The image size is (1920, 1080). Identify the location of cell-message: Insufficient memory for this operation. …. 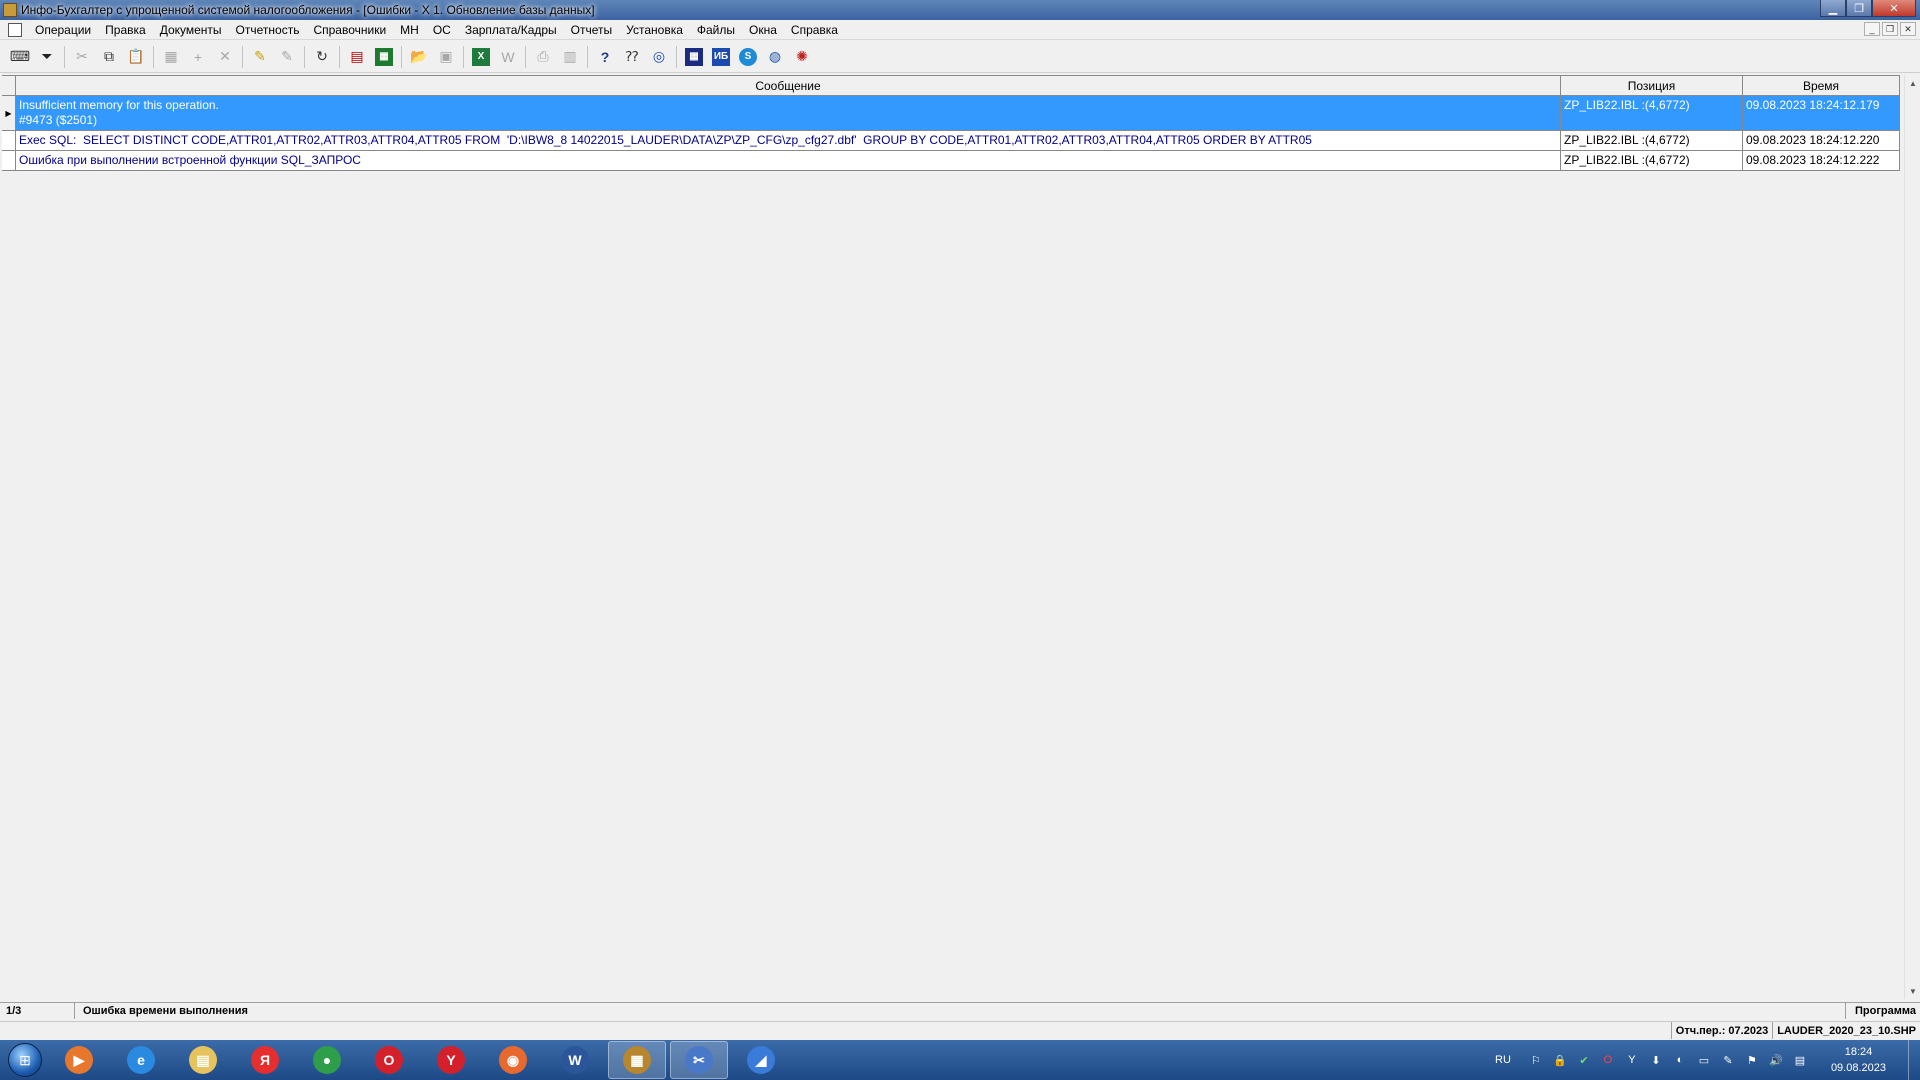
(788, 113).